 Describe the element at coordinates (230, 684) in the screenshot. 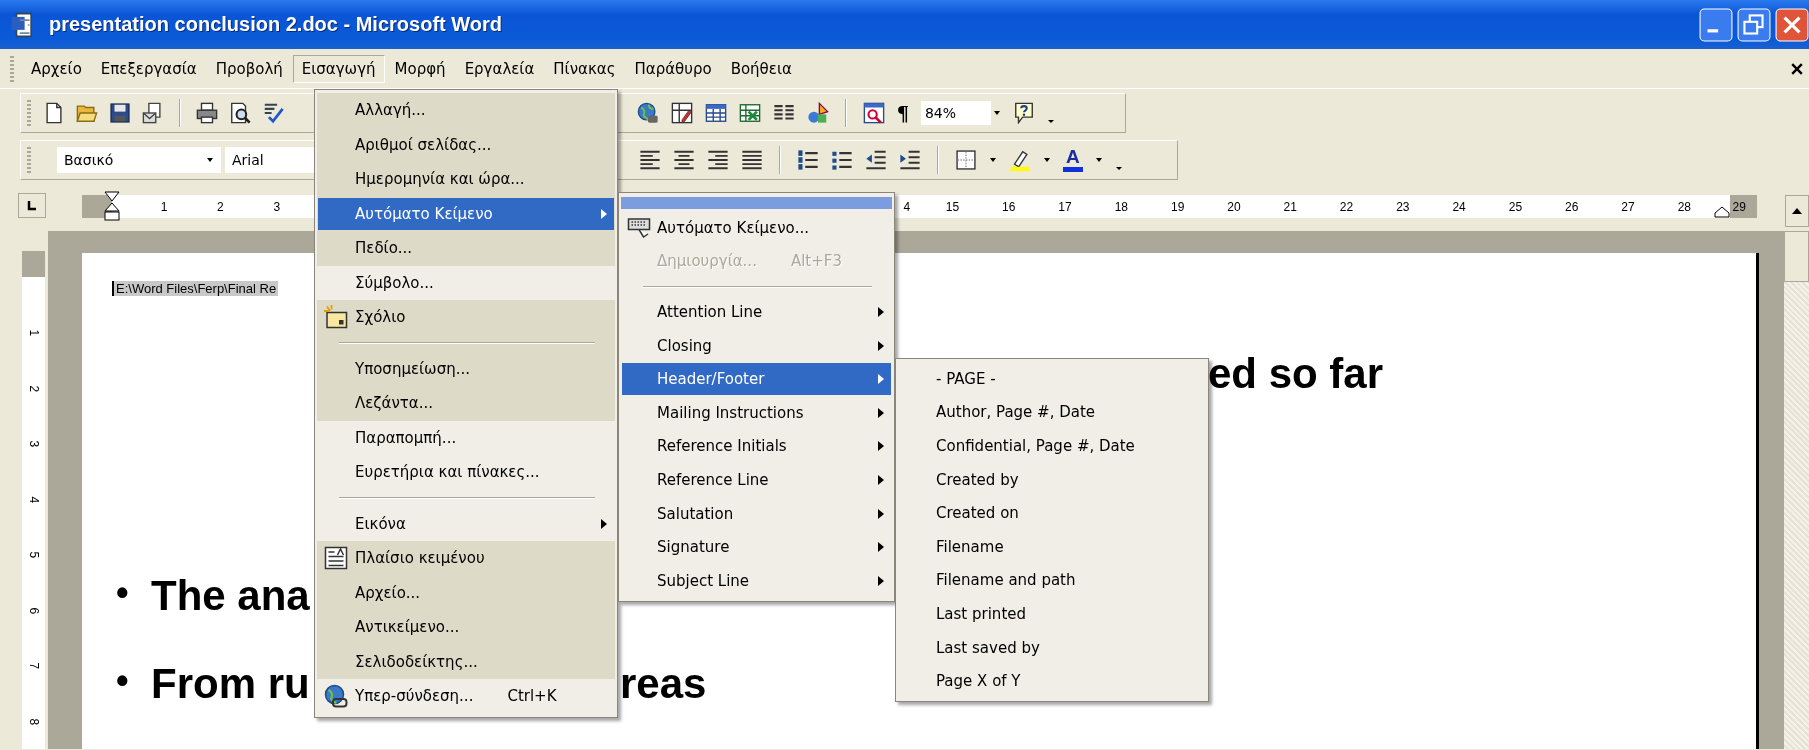

I see `bullet-text: From ru` at that location.